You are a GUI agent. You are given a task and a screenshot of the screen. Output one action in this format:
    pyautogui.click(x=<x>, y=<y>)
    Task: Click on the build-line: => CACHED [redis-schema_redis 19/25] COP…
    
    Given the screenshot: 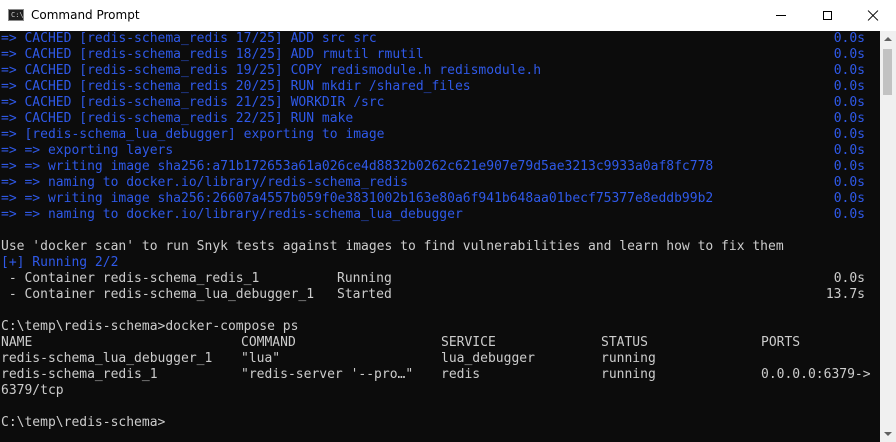 What is the action you would take?
    pyautogui.click(x=433, y=70)
    